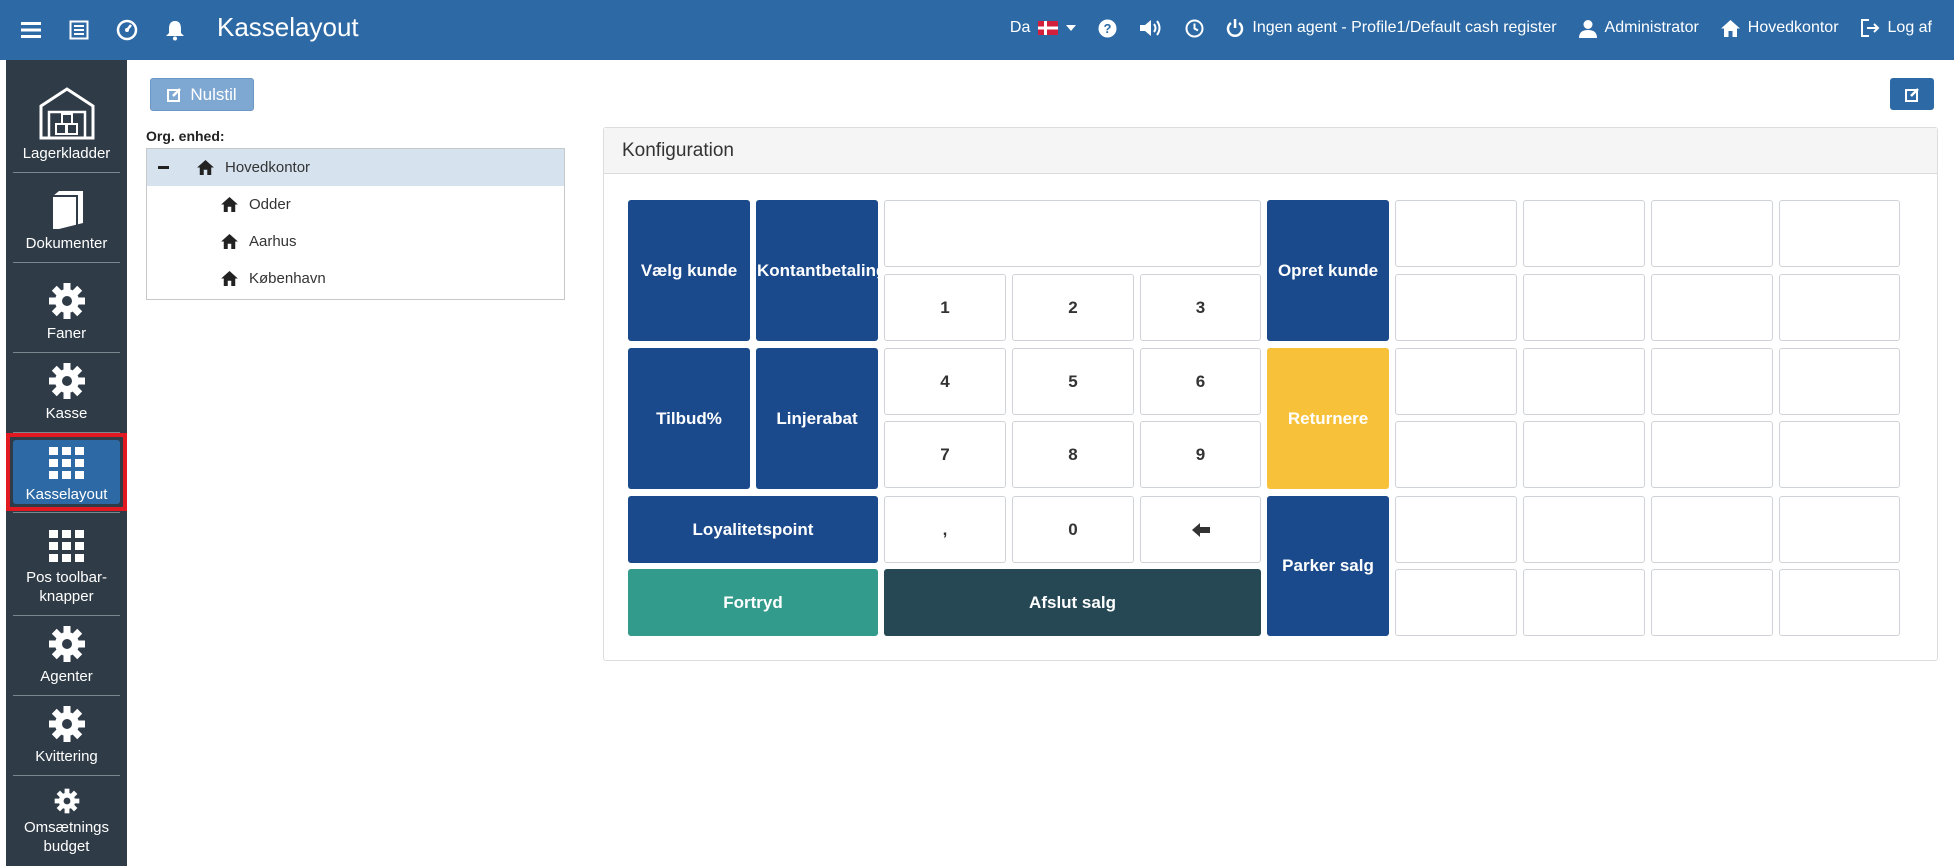 The height and width of the screenshot is (866, 1954). I want to click on numpad-key: 1, so click(945, 307).